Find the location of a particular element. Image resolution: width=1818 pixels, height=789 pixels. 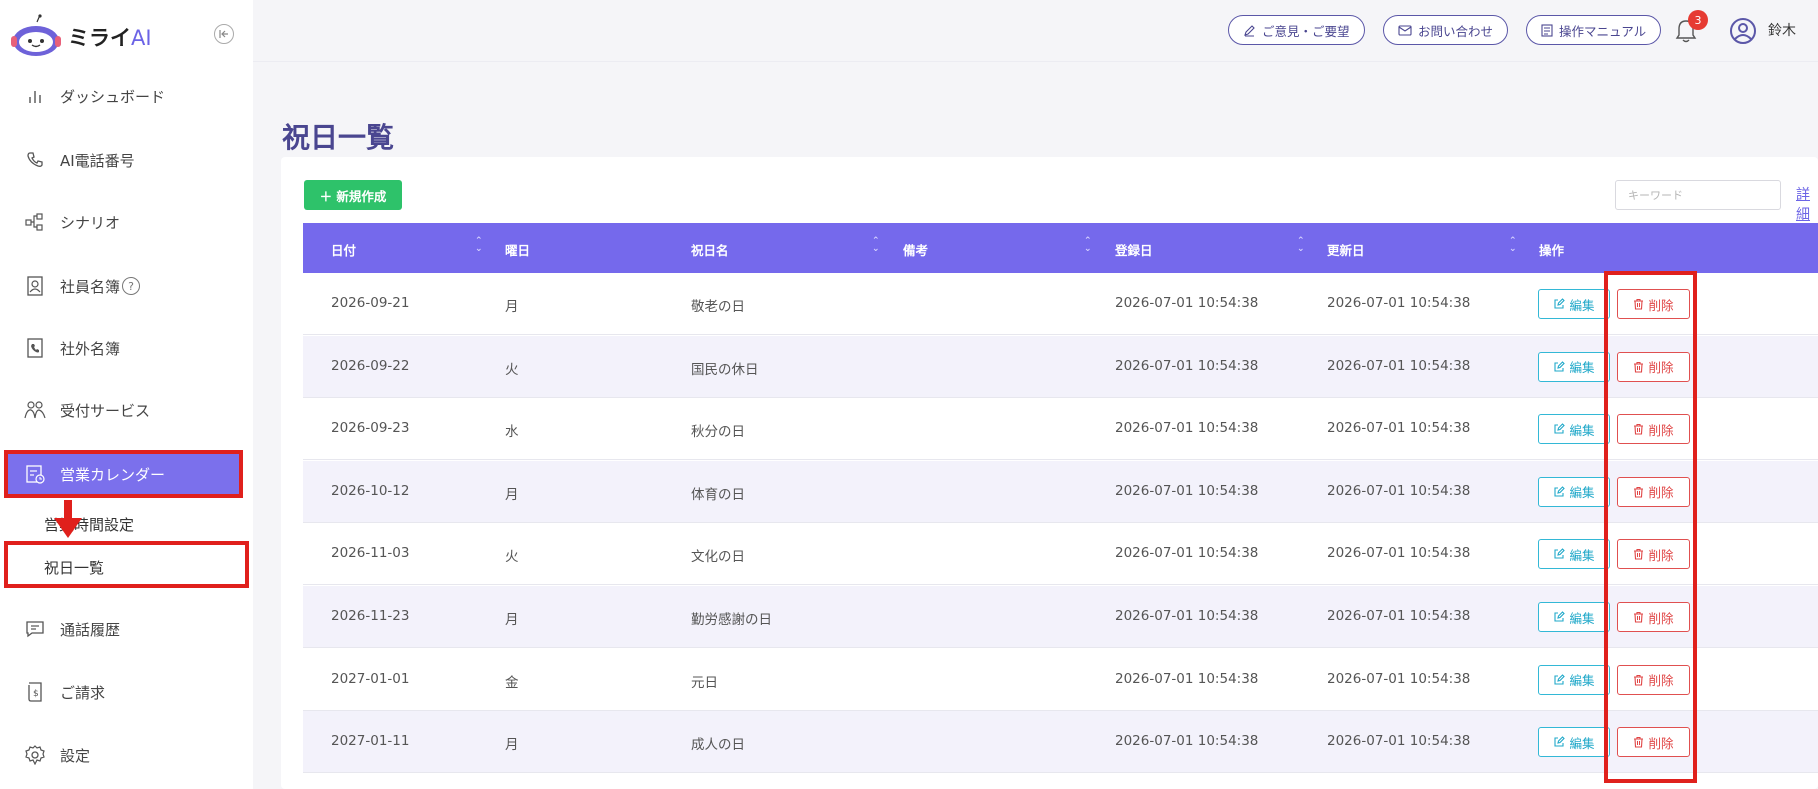

help-icon: ? is located at coordinates (131, 286).